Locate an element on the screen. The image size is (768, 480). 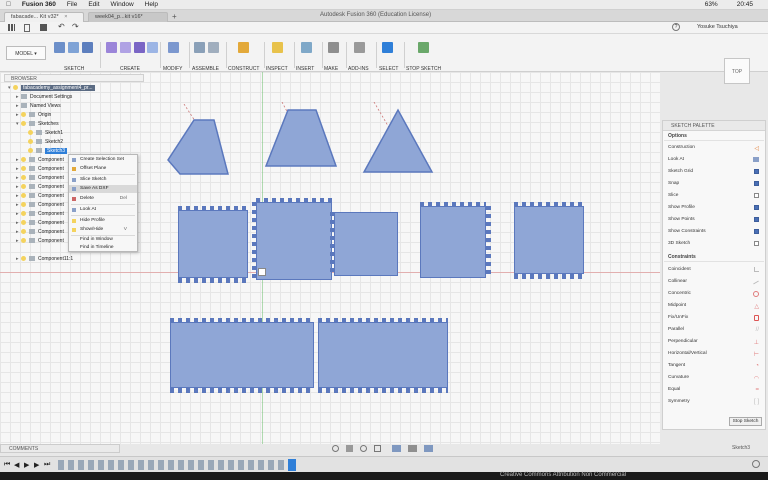
menu-item-slice-sketch: Slice Sketch is located at coordinates (103, 180).